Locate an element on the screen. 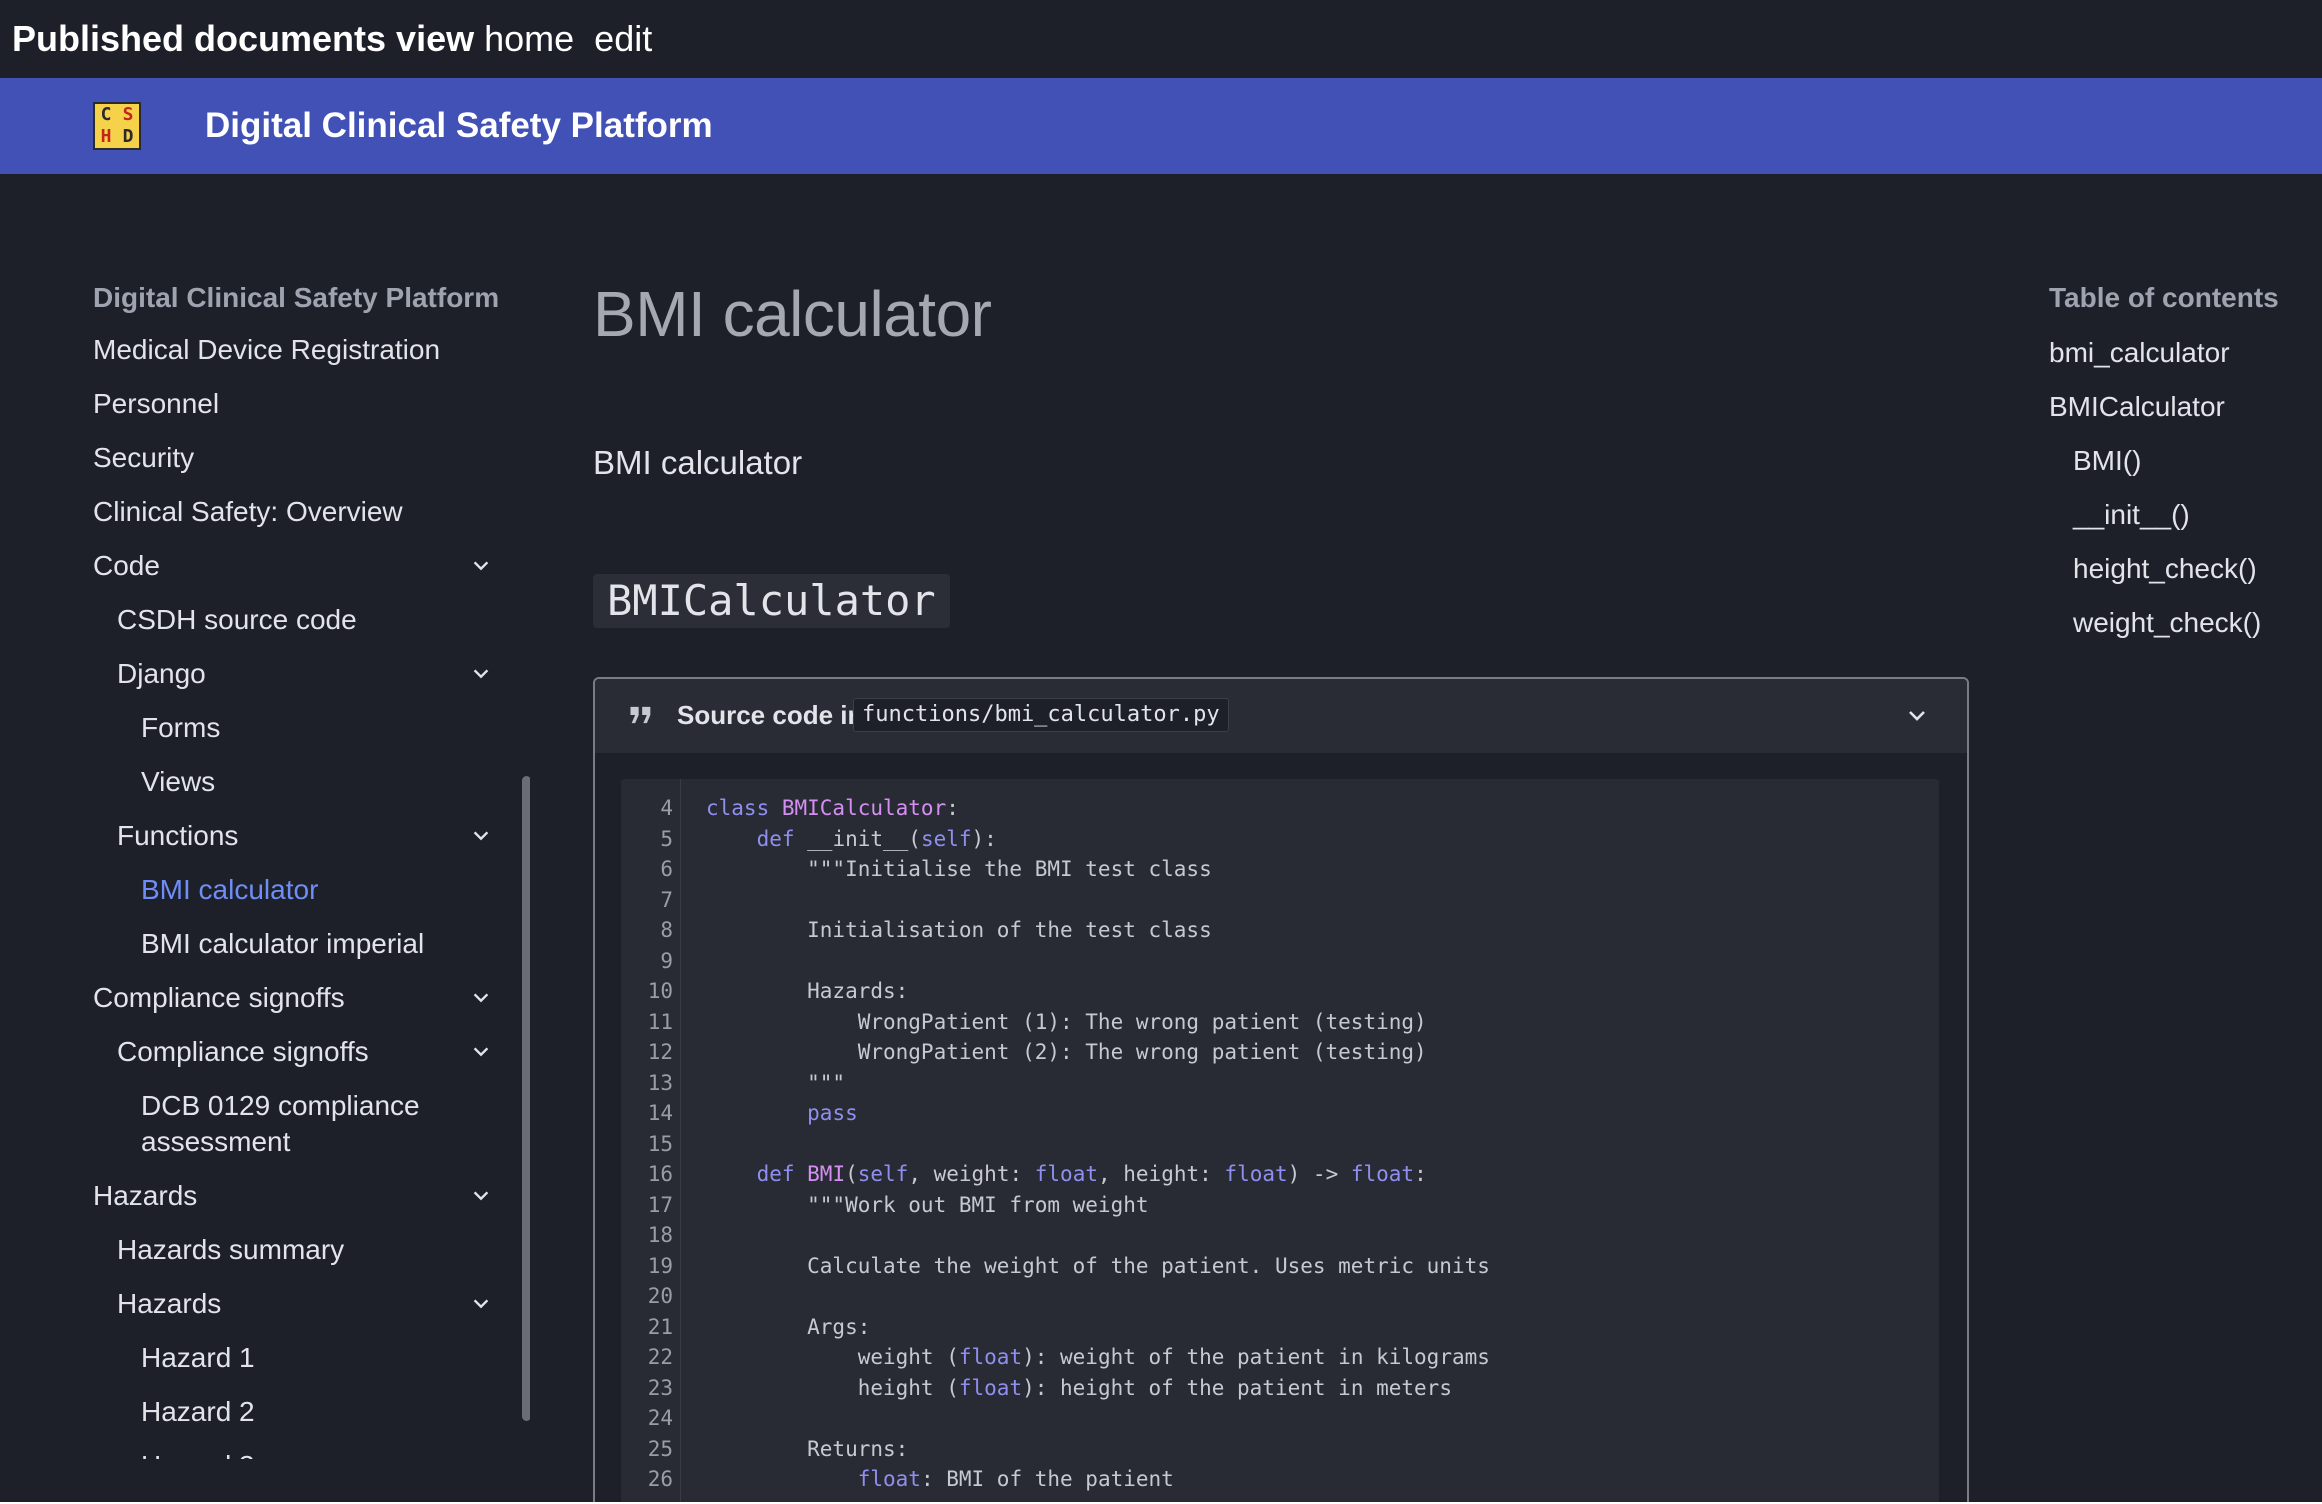  sidebar-item-forms: Forms is located at coordinates (180, 728).